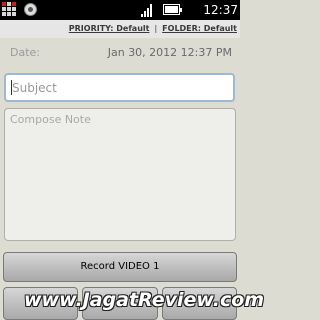 The image size is (320, 320). What do you see at coordinates (9, 9) in the screenshot?
I see `app-grid-icon` at bounding box center [9, 9].